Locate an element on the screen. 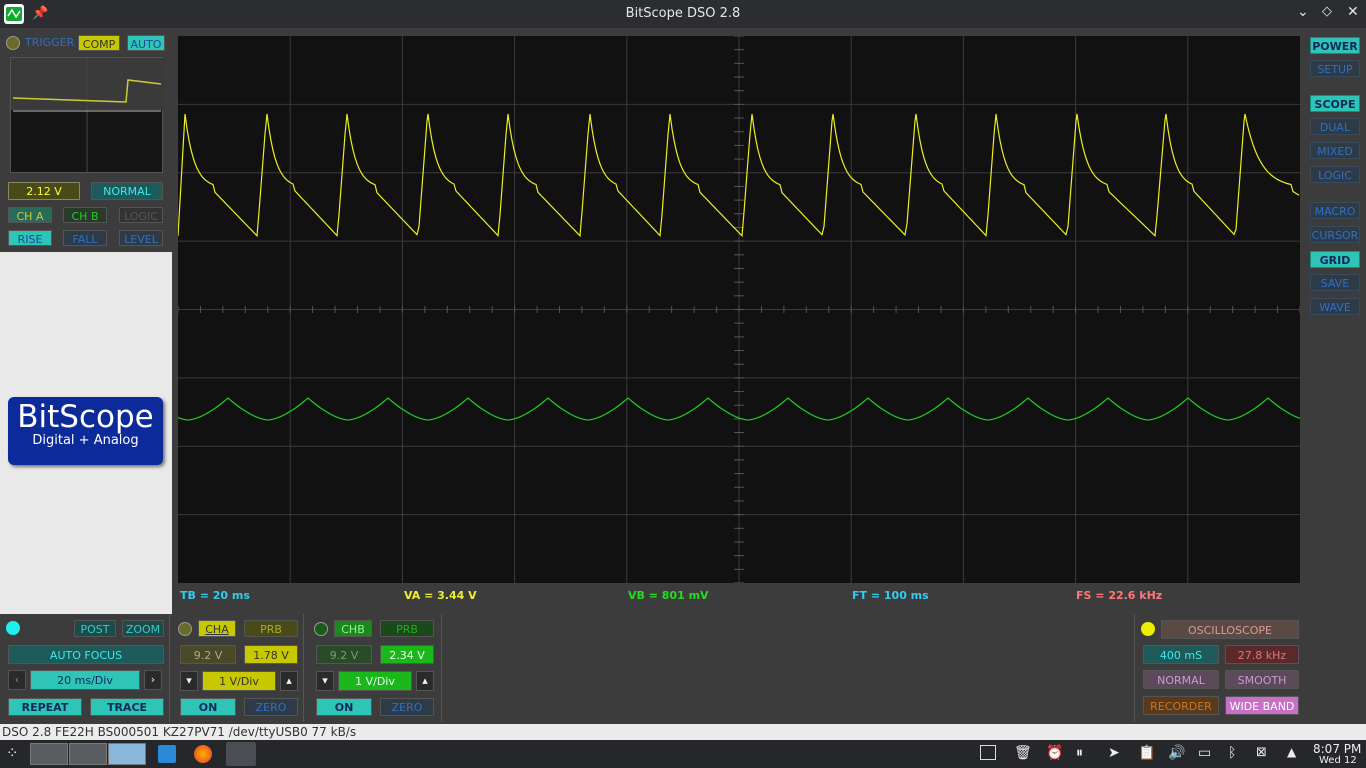 The height and width of the screenshot is (768, 1366). maximize-icon: ◇ is located at coordinates (1327, 11).